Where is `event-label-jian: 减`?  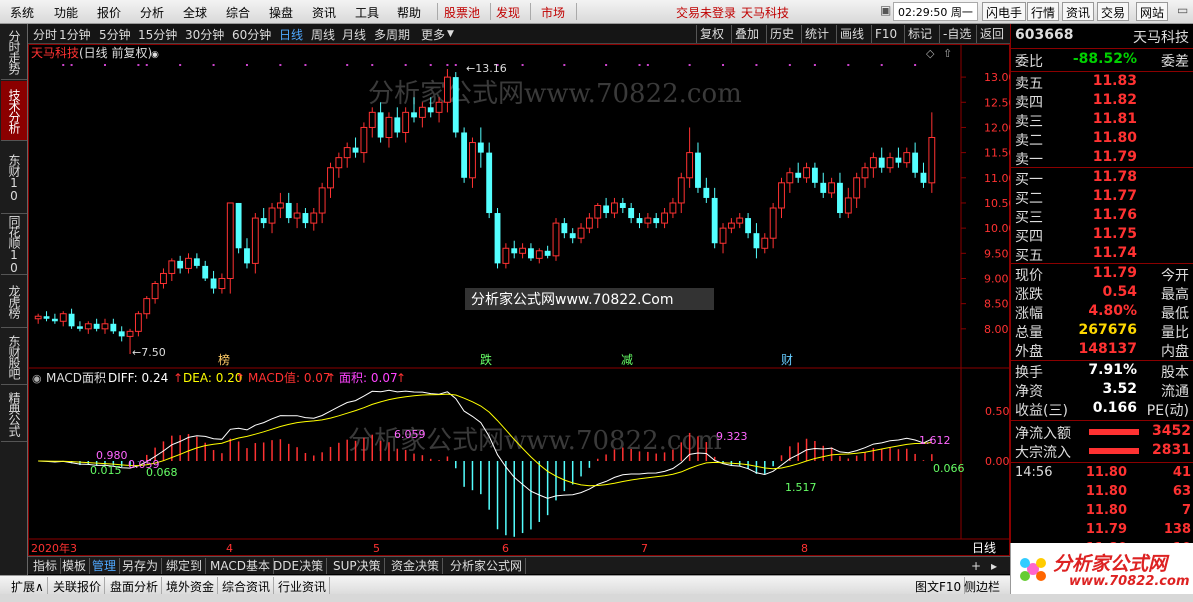 event-label-jian: 减 is located at coordinates (627, 360).